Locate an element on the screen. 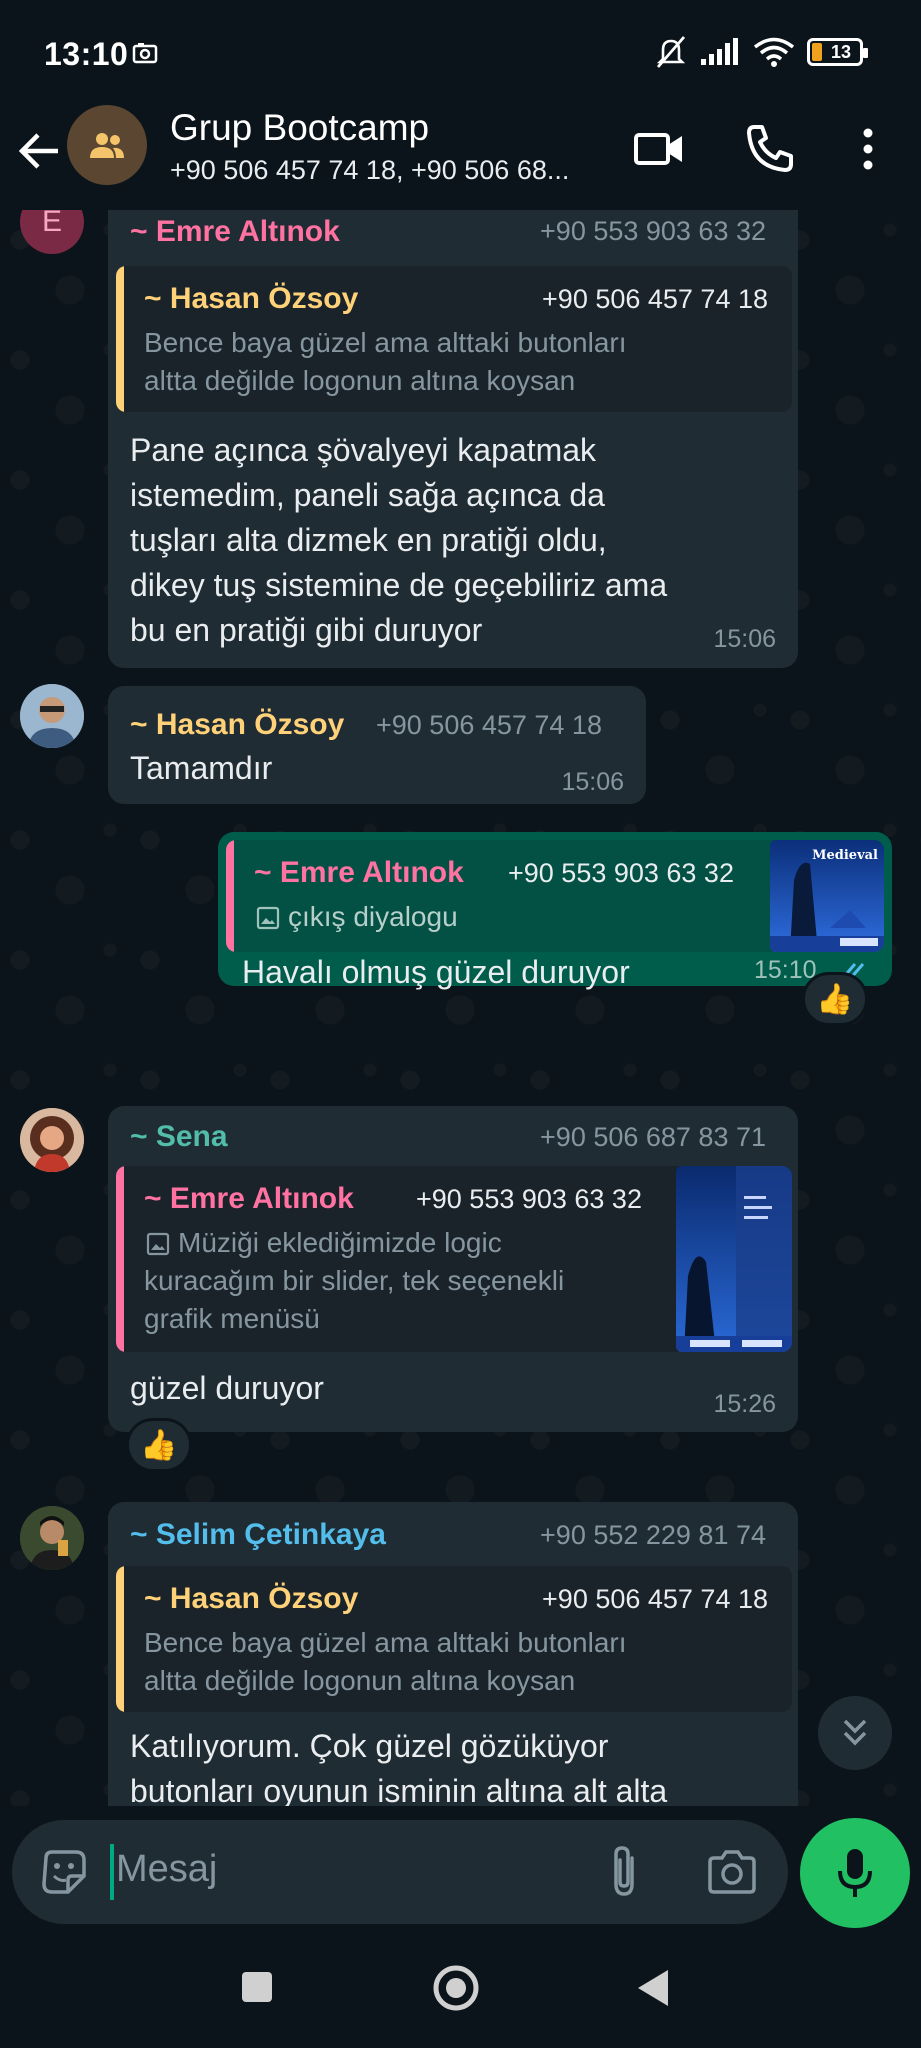  attach-icon is located at coordinates (624, 1872).